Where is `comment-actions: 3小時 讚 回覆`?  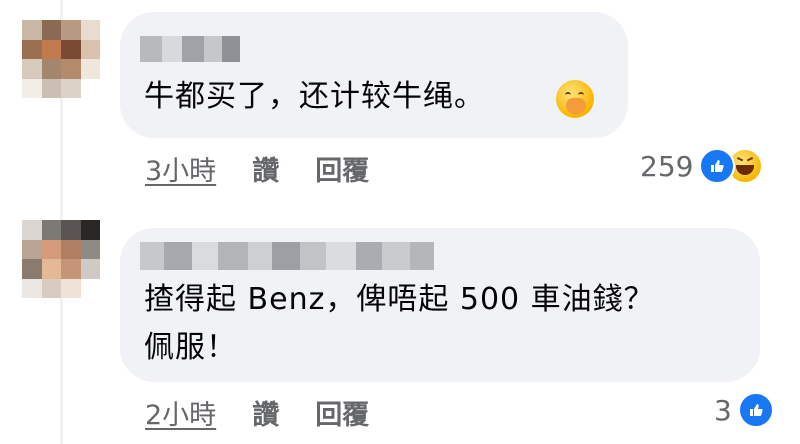 comment-actions: 3小時 讚 回覆 is located at coordinates (275, 168).